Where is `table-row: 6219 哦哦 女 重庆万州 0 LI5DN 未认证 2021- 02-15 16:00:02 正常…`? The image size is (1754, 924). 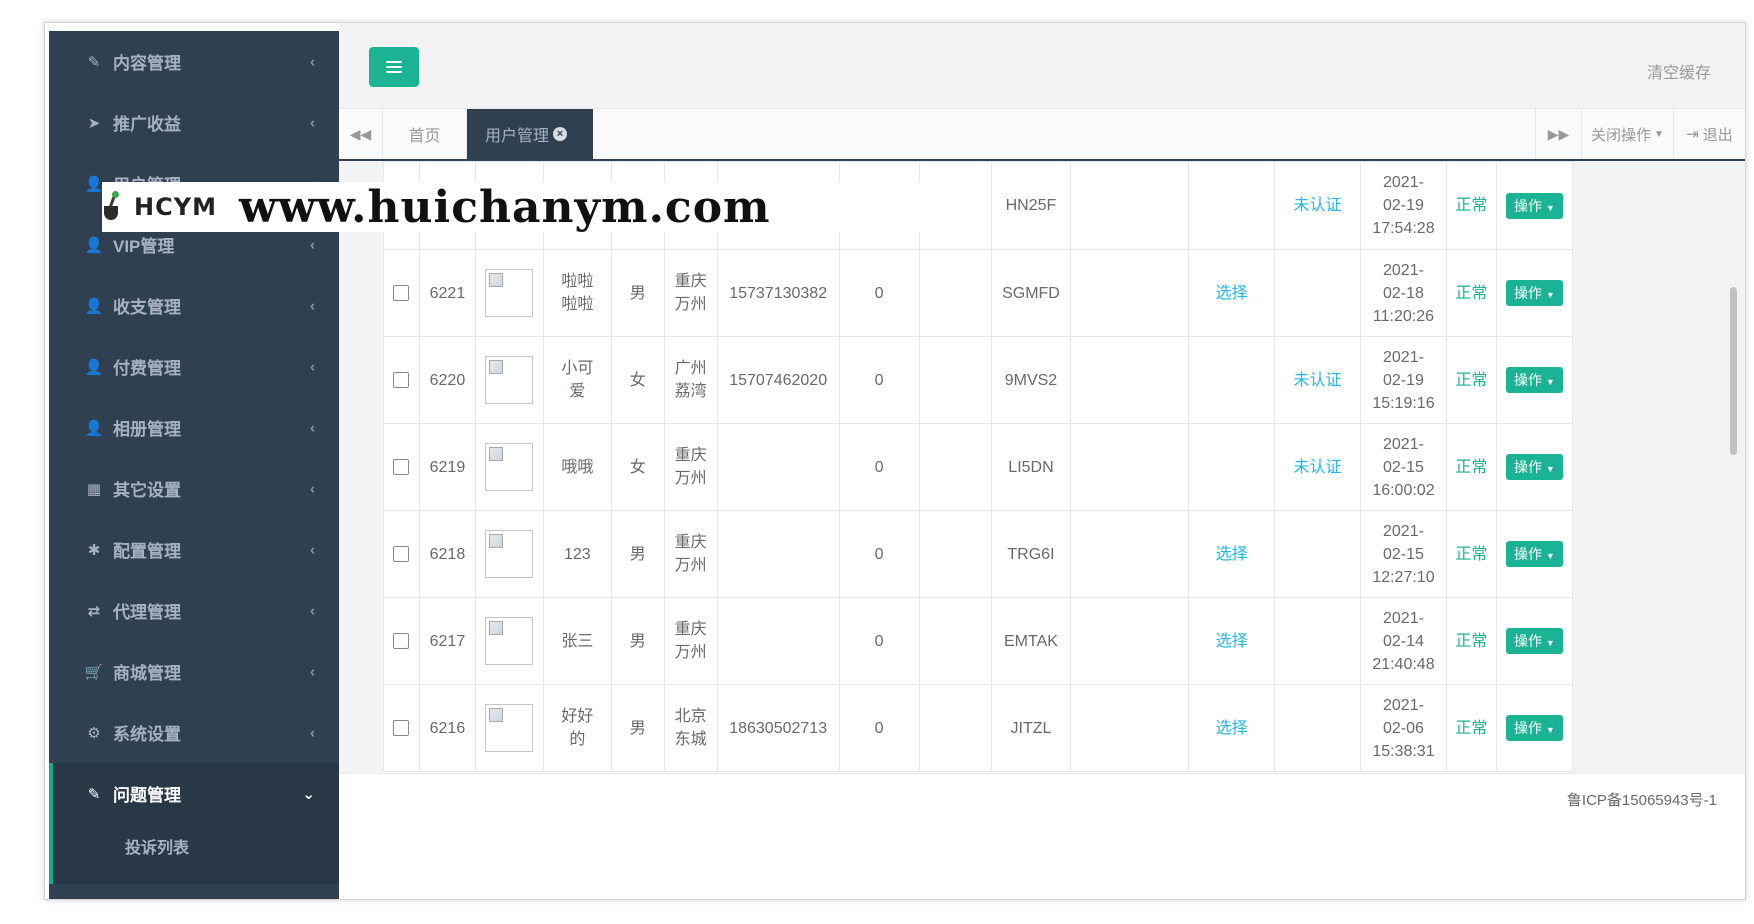 table-row: 6219 哦哦 女 重庆万州 0 LI5DN 未认证 2021- 02-15 16:00:02 正常… is located at coordinates (978, 467).